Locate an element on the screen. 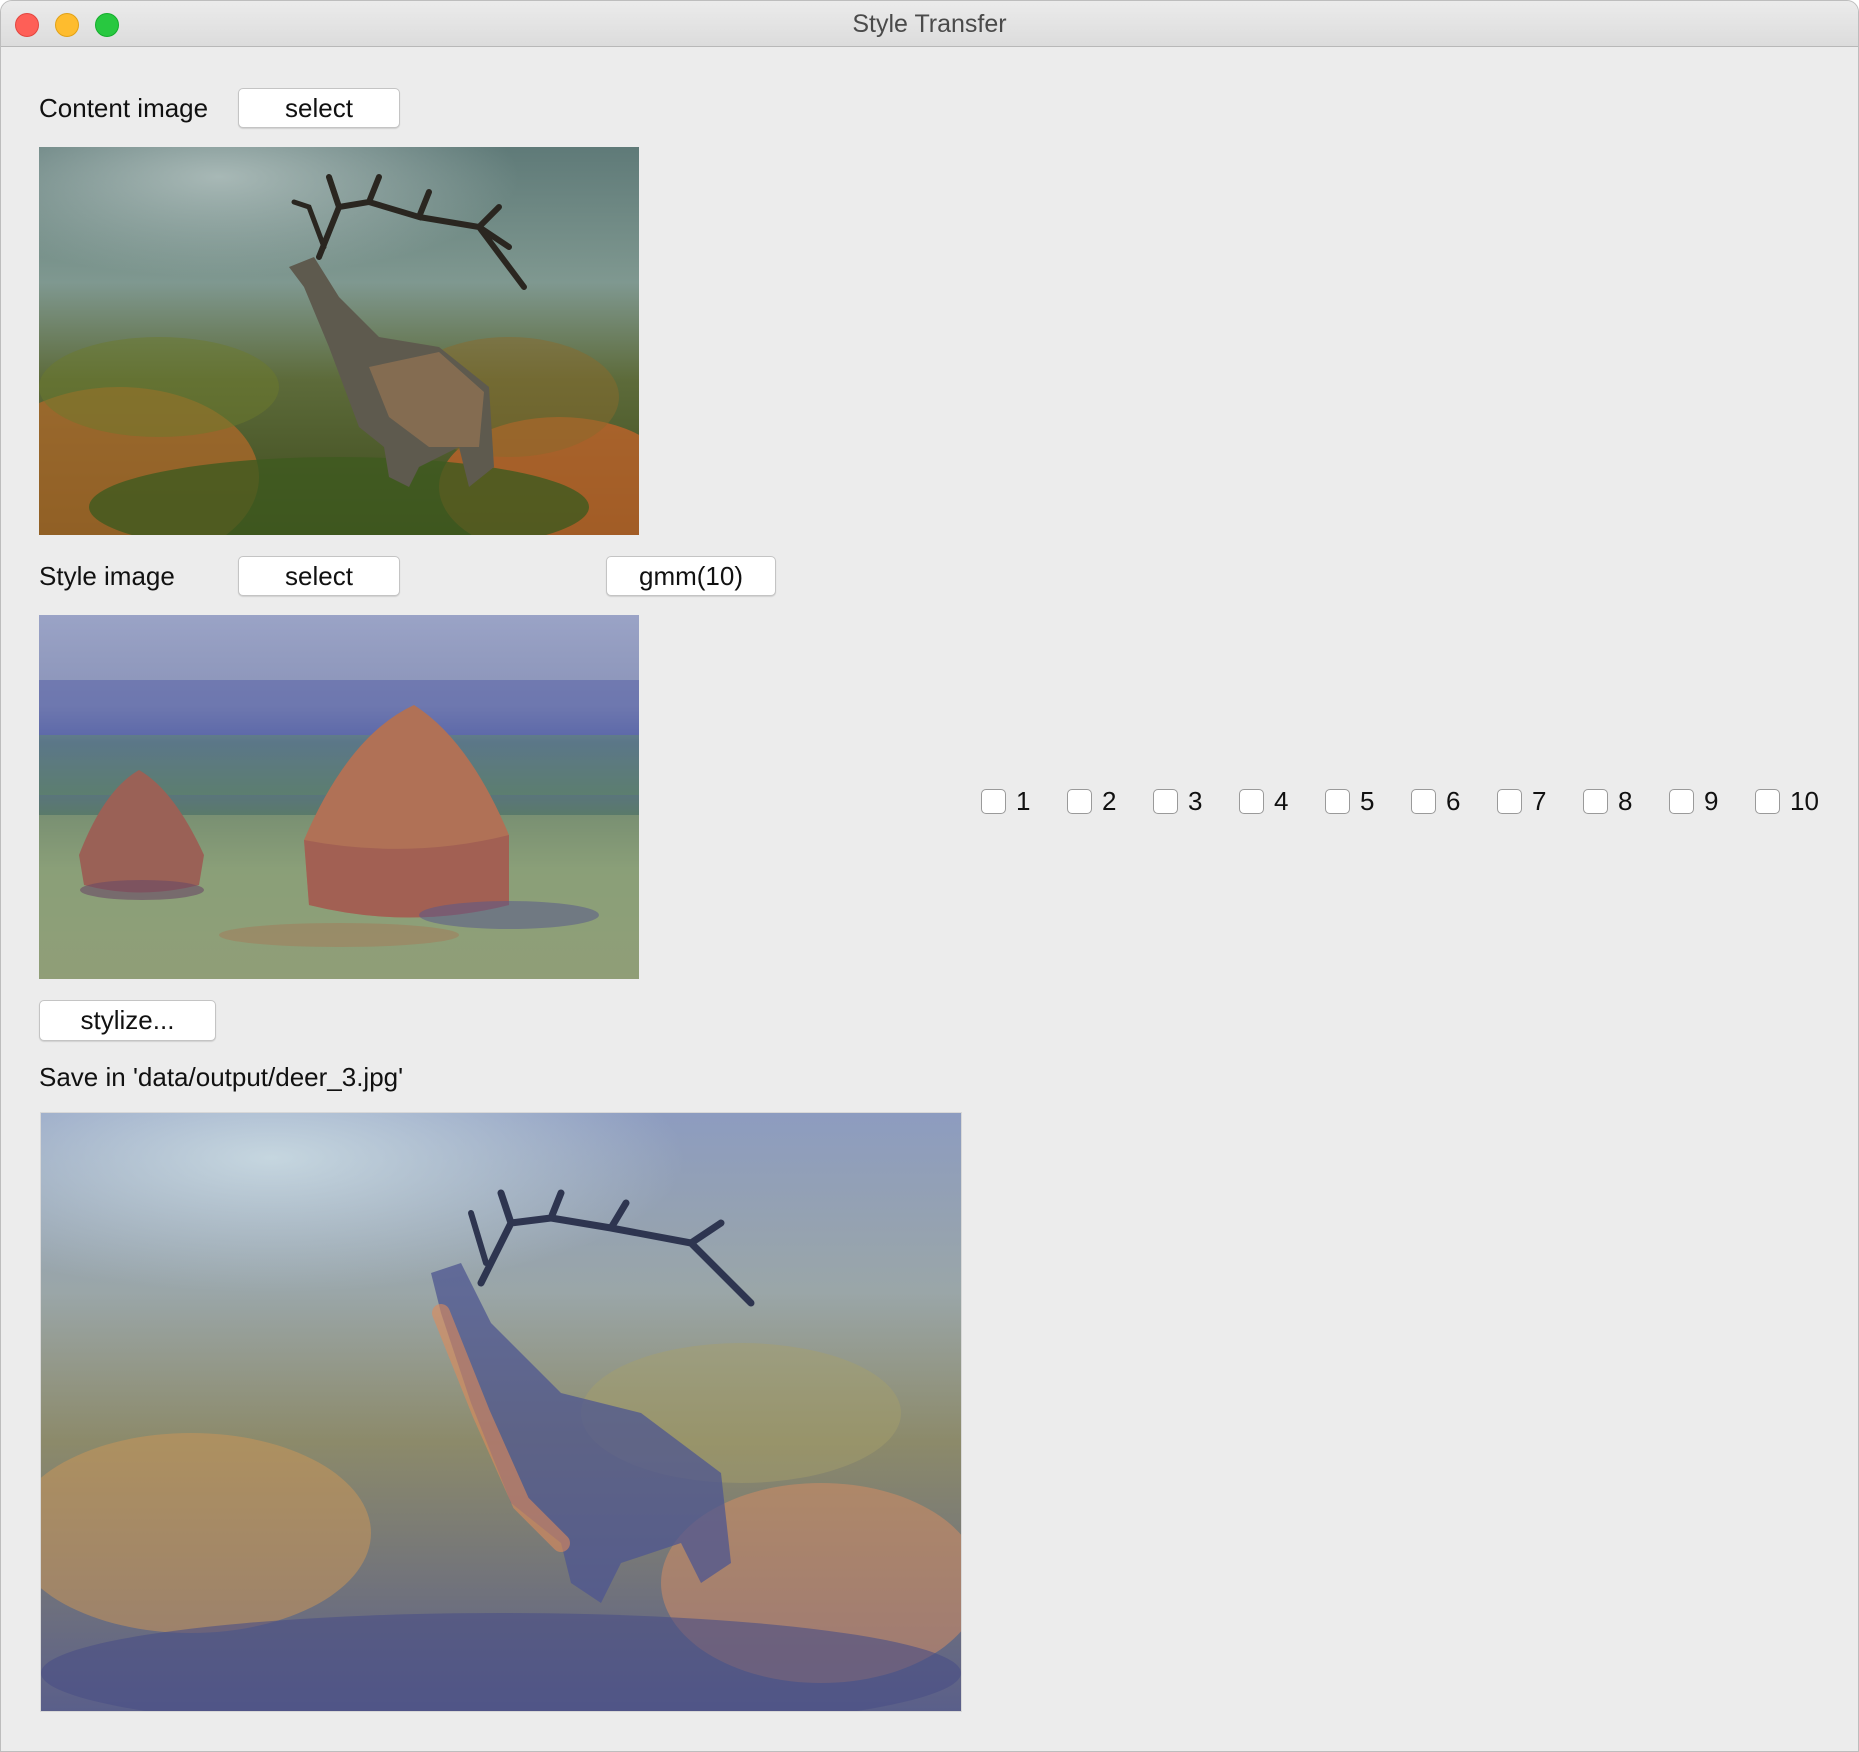 This screenshot has height=1752, width=1859. checkbox-label: 2 is located at coordinates (1109, 801).